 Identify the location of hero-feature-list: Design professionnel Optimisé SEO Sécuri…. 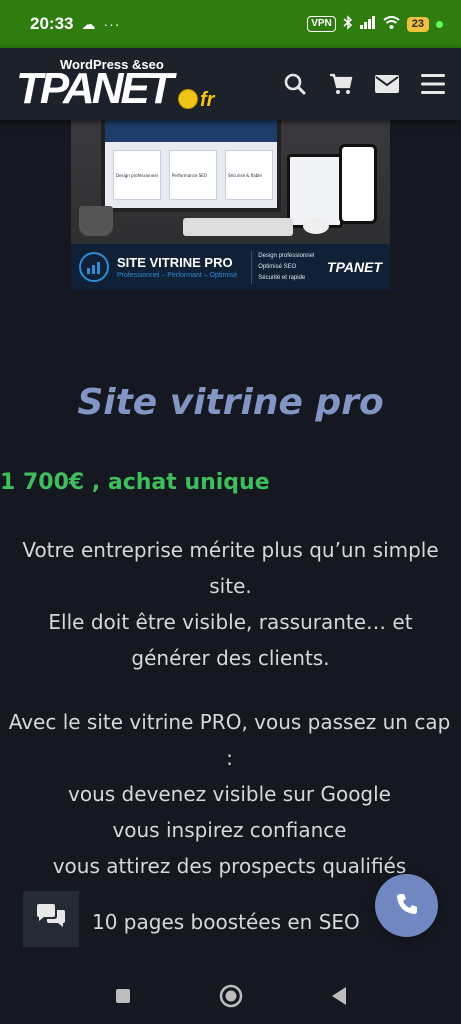
(283, 267).